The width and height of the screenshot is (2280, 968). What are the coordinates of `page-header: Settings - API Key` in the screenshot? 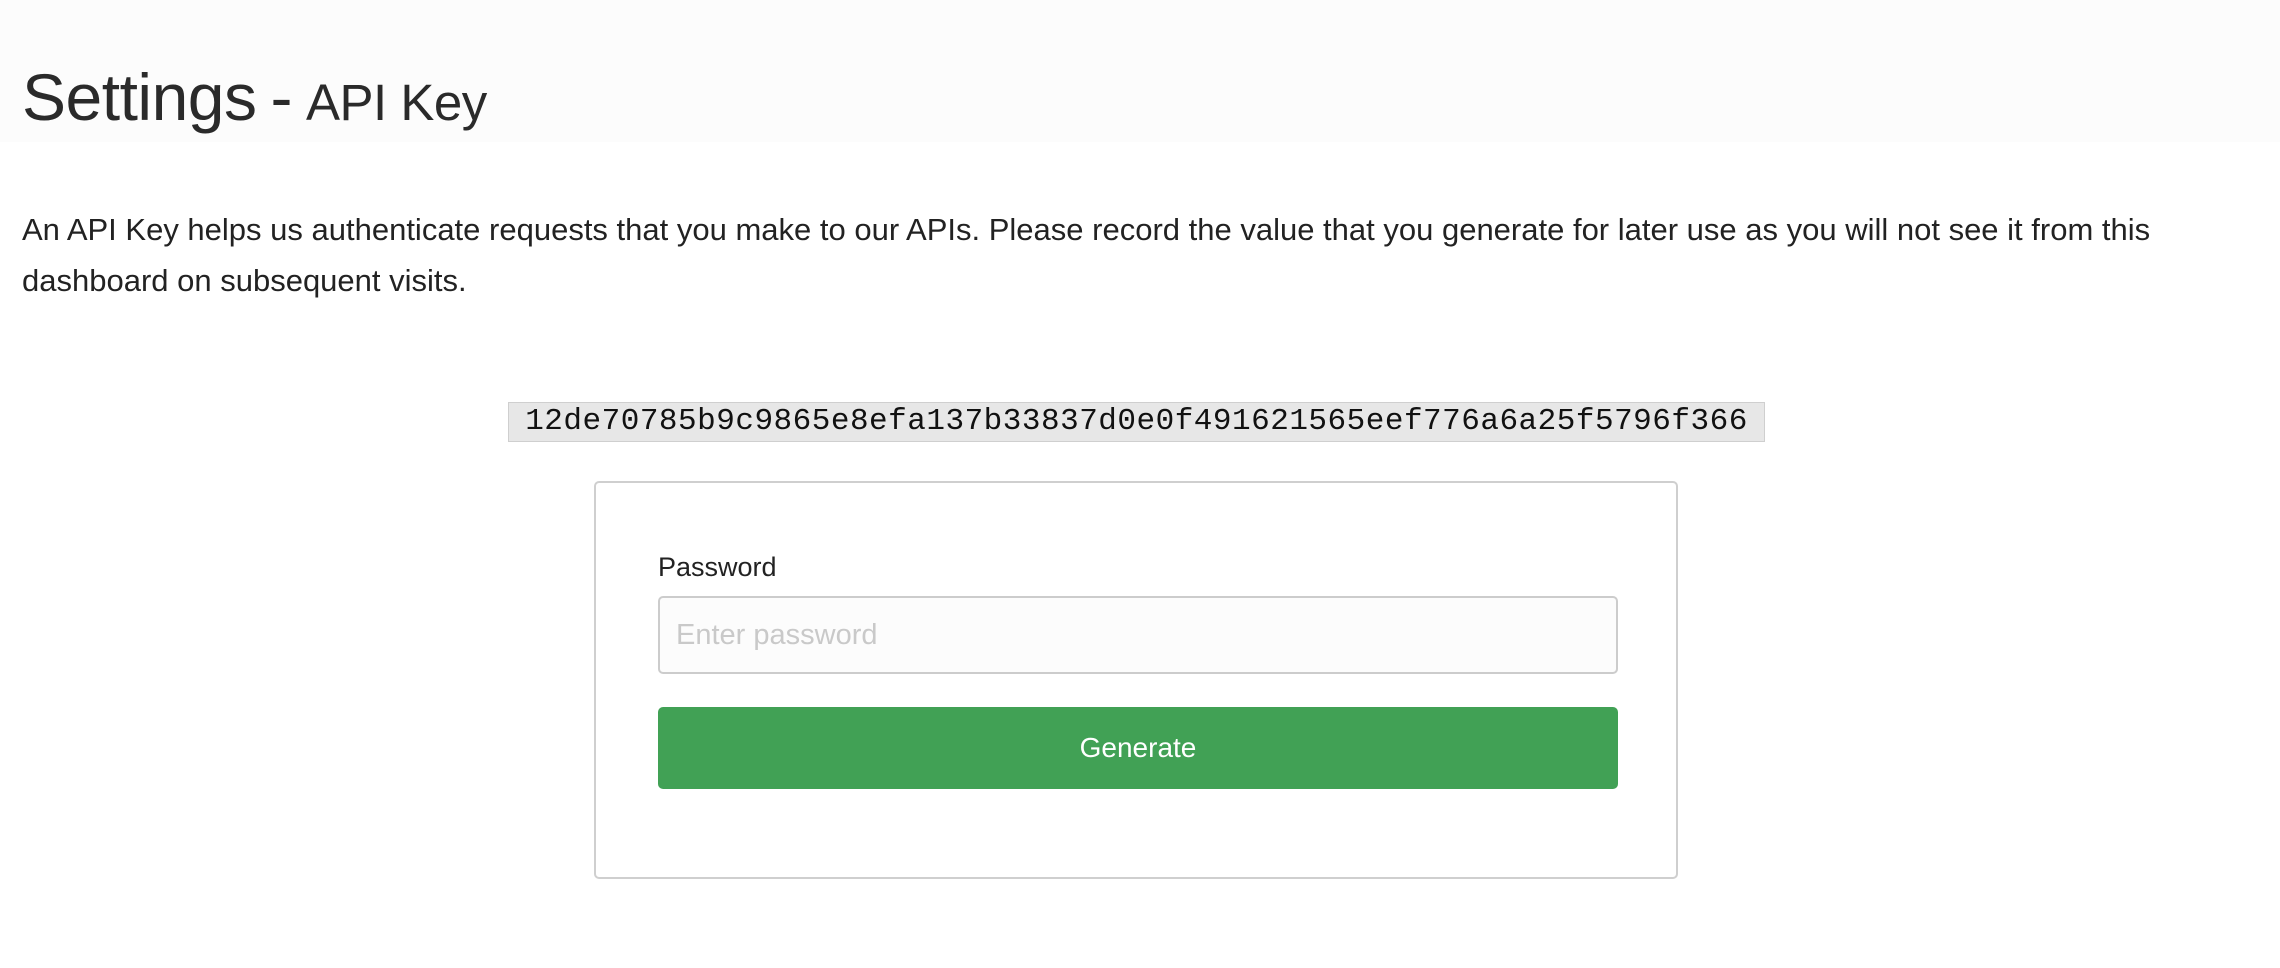 It's located at (1140, 71).